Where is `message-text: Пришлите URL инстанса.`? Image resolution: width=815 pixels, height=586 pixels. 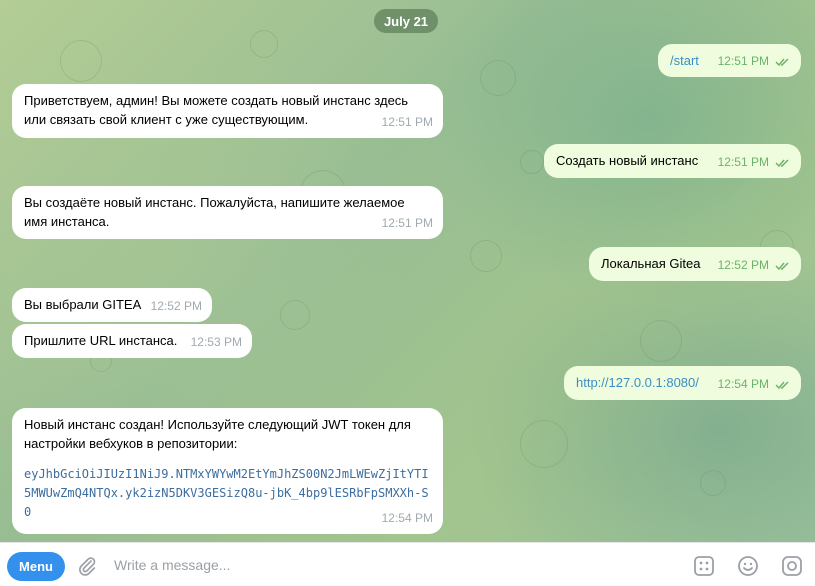 message-text: Пришлите URL инстанса. is located at coordinates (101, 340).